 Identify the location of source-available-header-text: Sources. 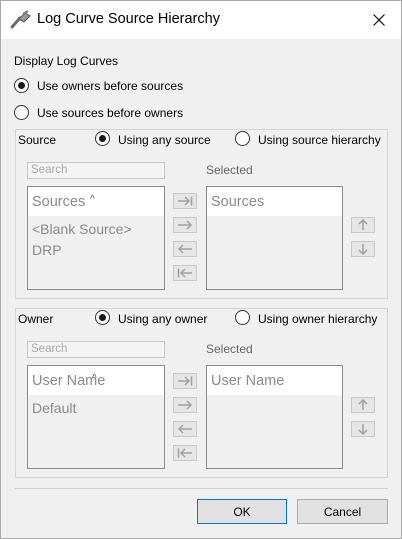
(59, 202).